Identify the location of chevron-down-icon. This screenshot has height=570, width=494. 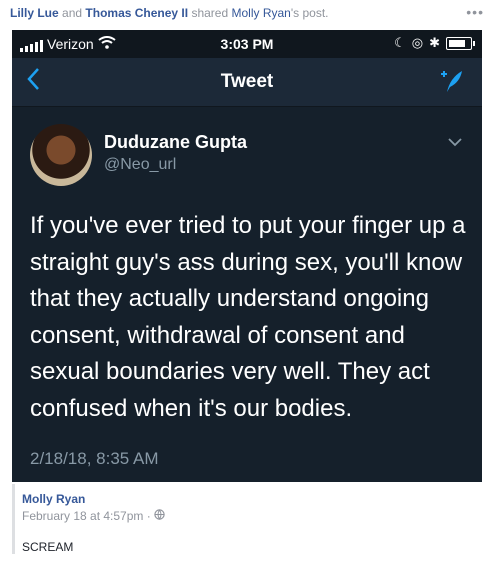
(455, 142).